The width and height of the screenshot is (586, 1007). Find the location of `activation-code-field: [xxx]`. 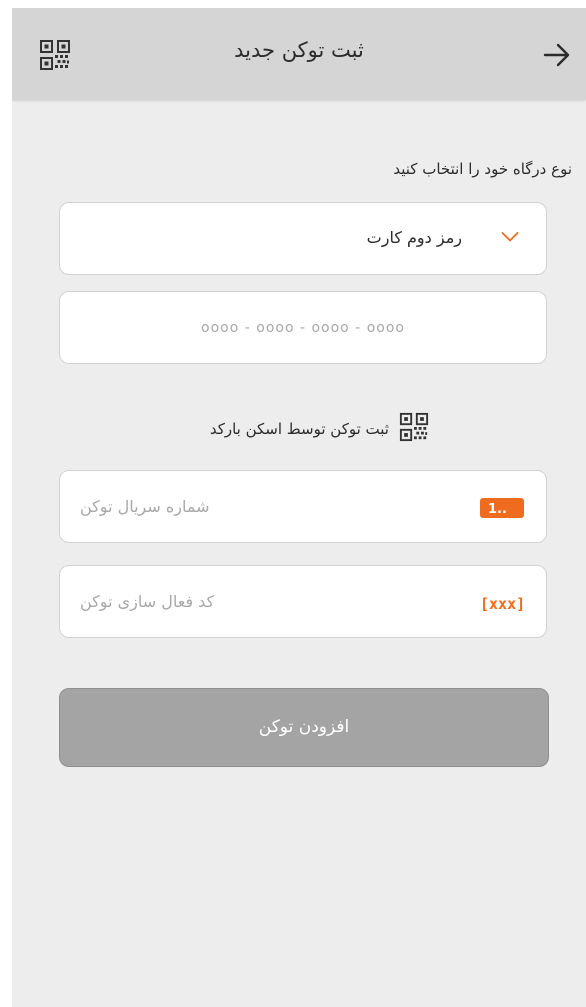

activation-code-field: [xxx] is located at coordinates (303, 601).